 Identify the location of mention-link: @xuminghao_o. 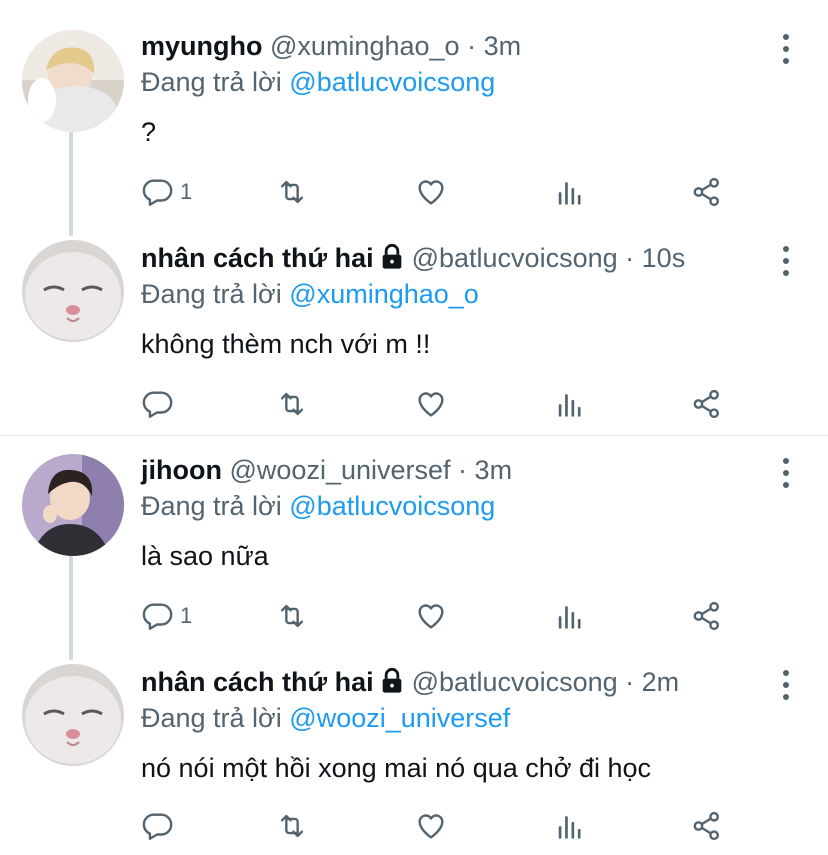
(384, 294).